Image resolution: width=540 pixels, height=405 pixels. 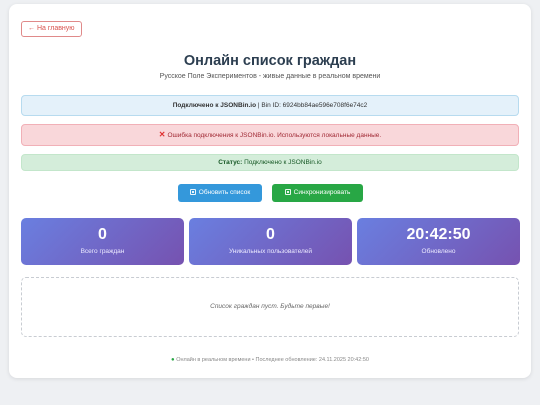 What do you see at coordinates (102, 251) in the screenshot?
I see `stat-label: Всего граждан` at bounding box center [102, 251].